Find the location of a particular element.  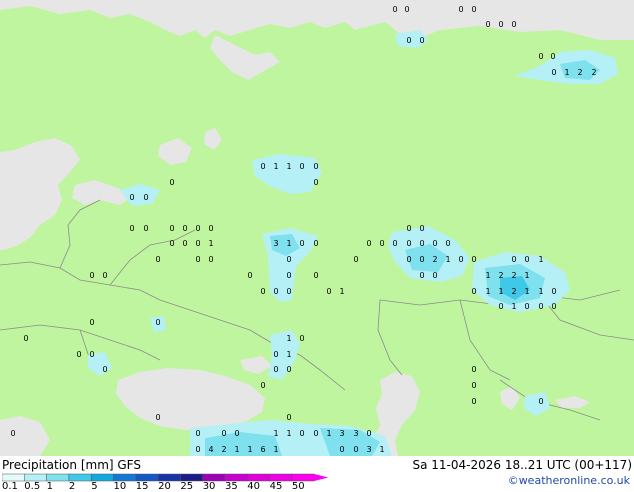

legend-label: 35 is located at coordinates (231, 486).